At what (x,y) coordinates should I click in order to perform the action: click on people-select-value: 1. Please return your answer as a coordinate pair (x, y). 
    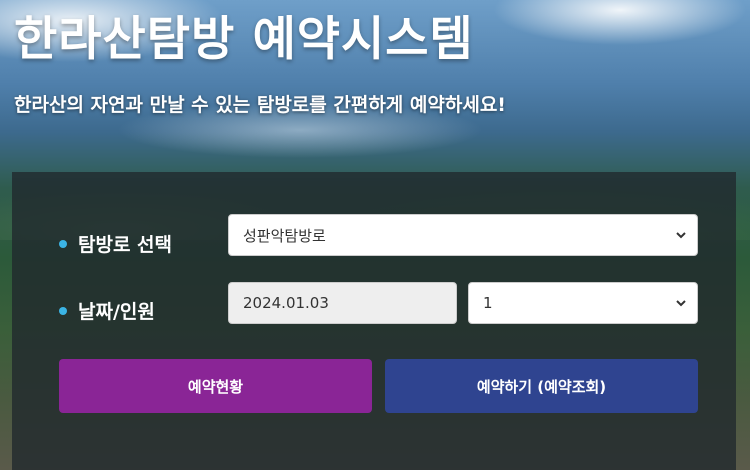
    Looking at the image, I should click on (488, 303).